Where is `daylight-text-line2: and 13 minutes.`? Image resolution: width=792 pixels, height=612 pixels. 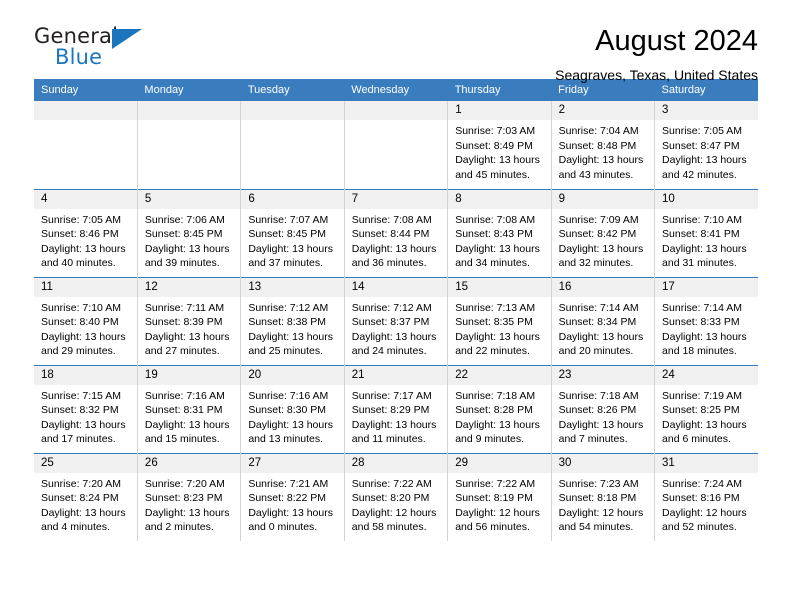
daylight-text-line2: and 13 minutes. is located at coordinates (286, 439).